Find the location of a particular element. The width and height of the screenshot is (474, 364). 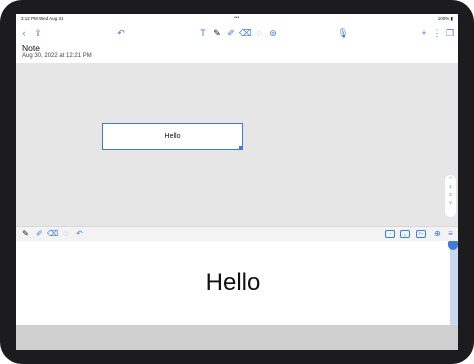

keyboard-area is located at coordinates (237, 337).